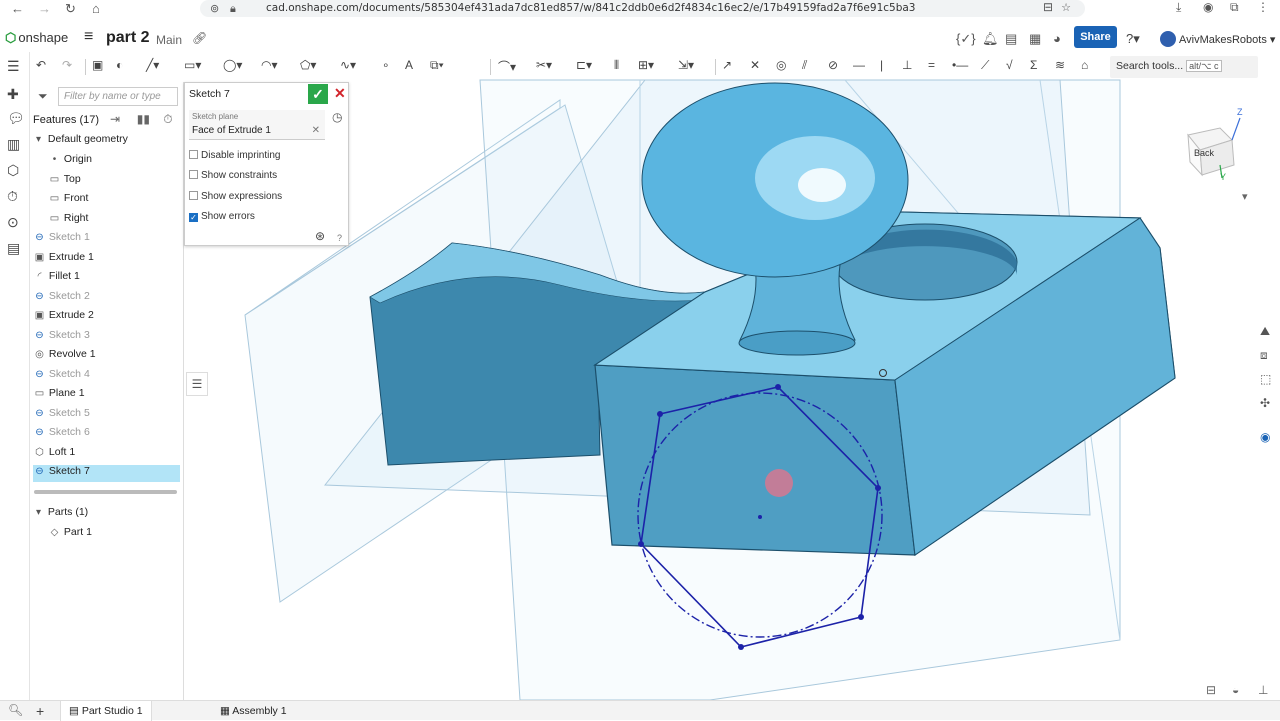 The image size is (1280, 721). Describe the element at coordinates (167, 119) in the screenshot. I see `stopwatch-icon: ⏱︎` at that location.